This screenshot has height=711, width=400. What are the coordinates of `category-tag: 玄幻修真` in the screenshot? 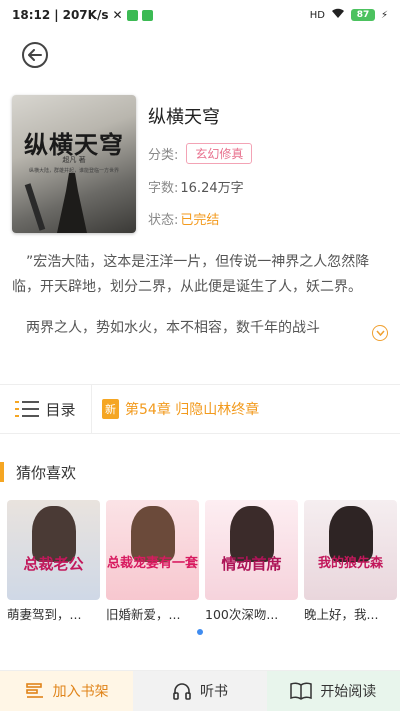 It's located at (219, 153).